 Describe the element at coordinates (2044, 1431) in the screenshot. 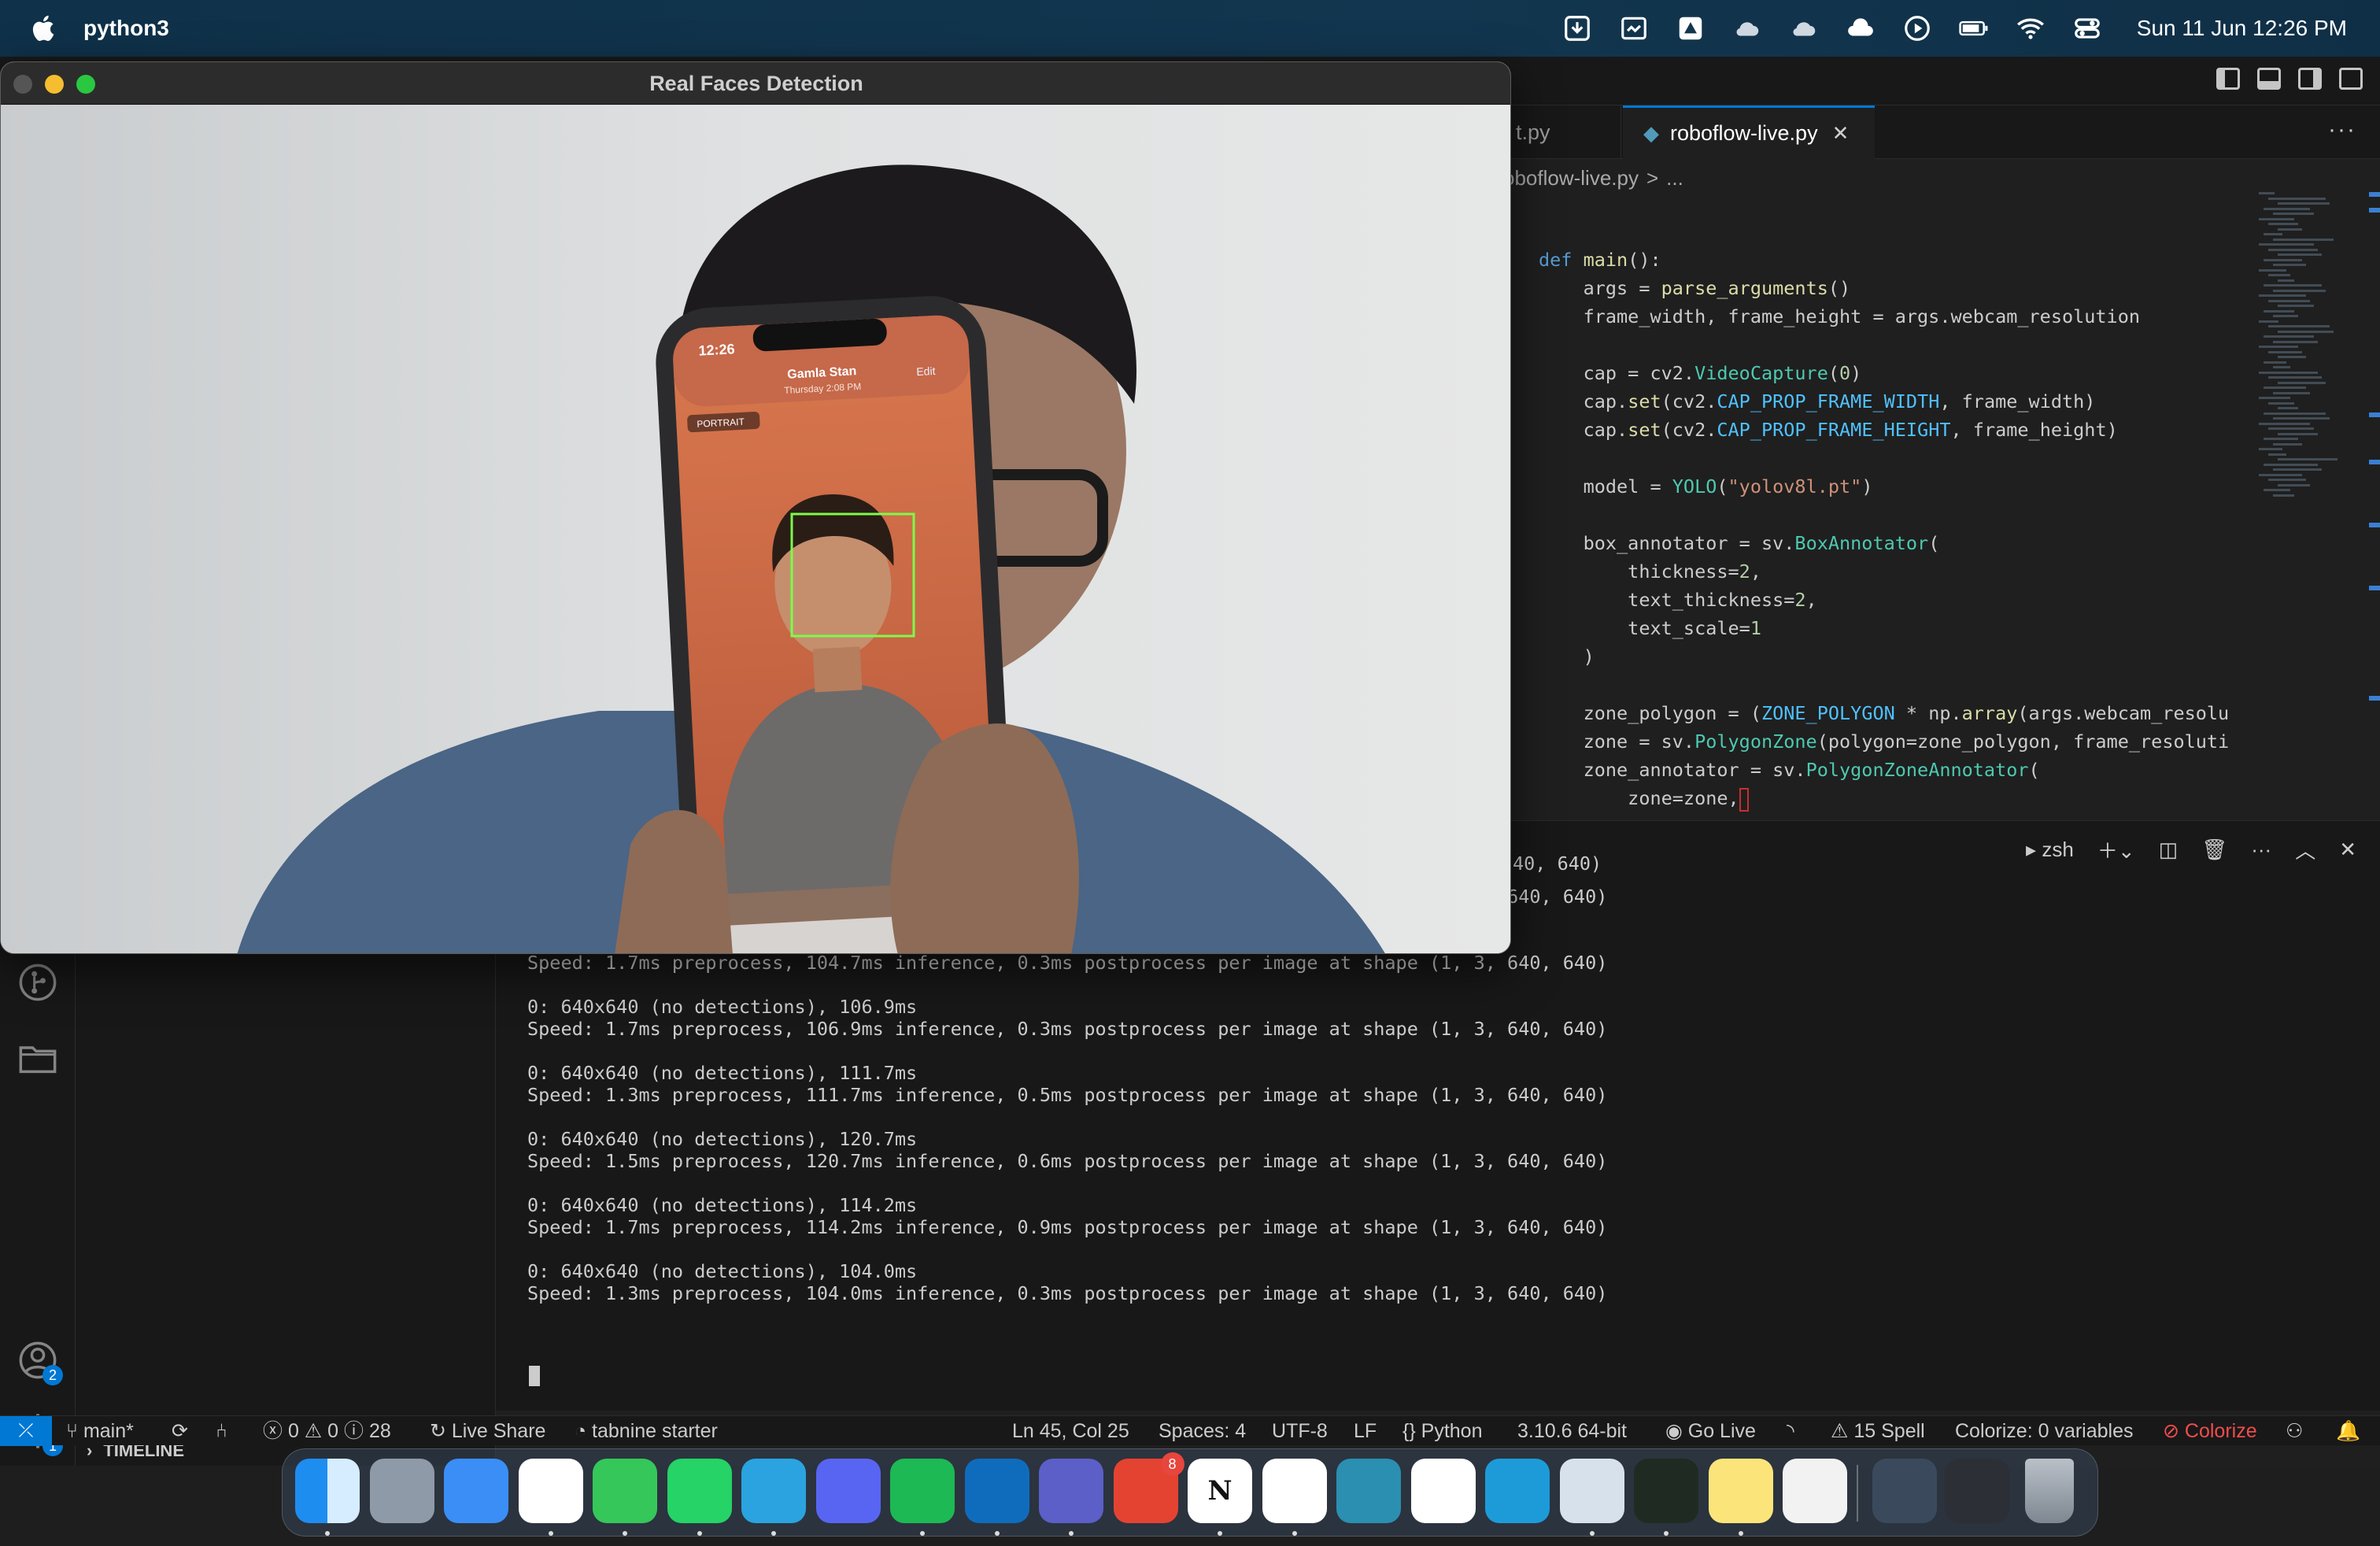

I see `colorize-variables: Colorize: 0 variables` at that location.